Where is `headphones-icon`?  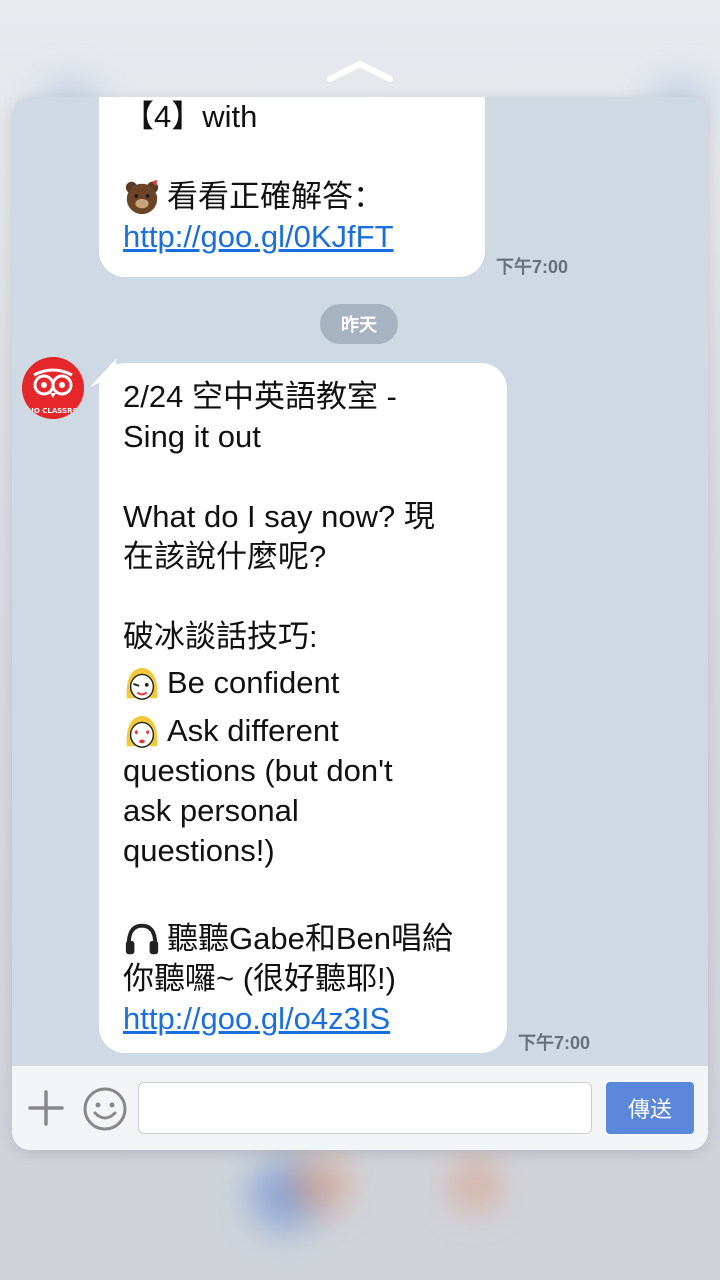
headphones-icon is located at coordinates (142, 939).